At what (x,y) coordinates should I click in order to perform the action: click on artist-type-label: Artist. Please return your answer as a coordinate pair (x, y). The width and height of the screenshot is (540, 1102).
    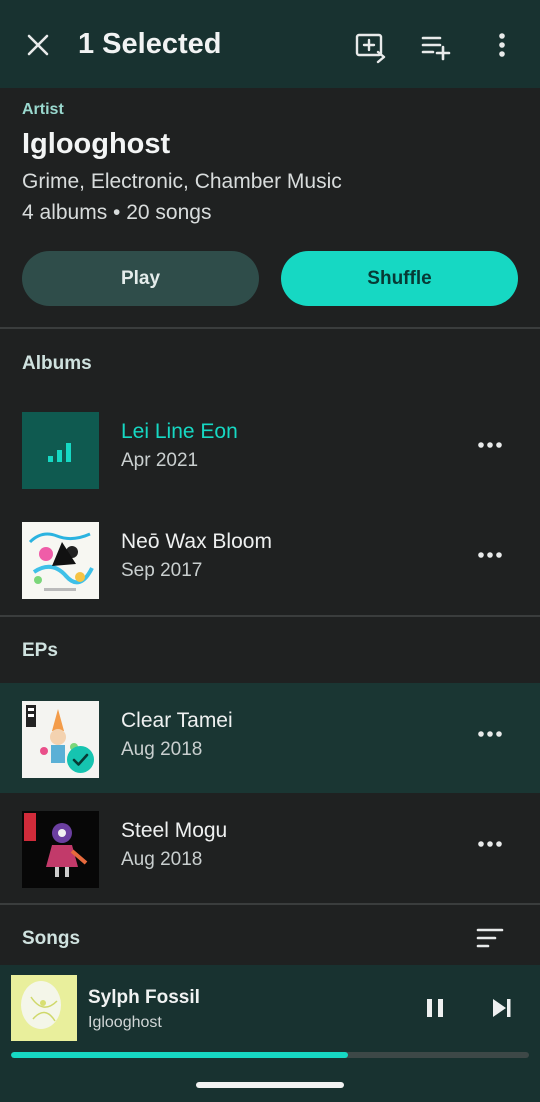
    Looking at the image, I should click on (43, 109).